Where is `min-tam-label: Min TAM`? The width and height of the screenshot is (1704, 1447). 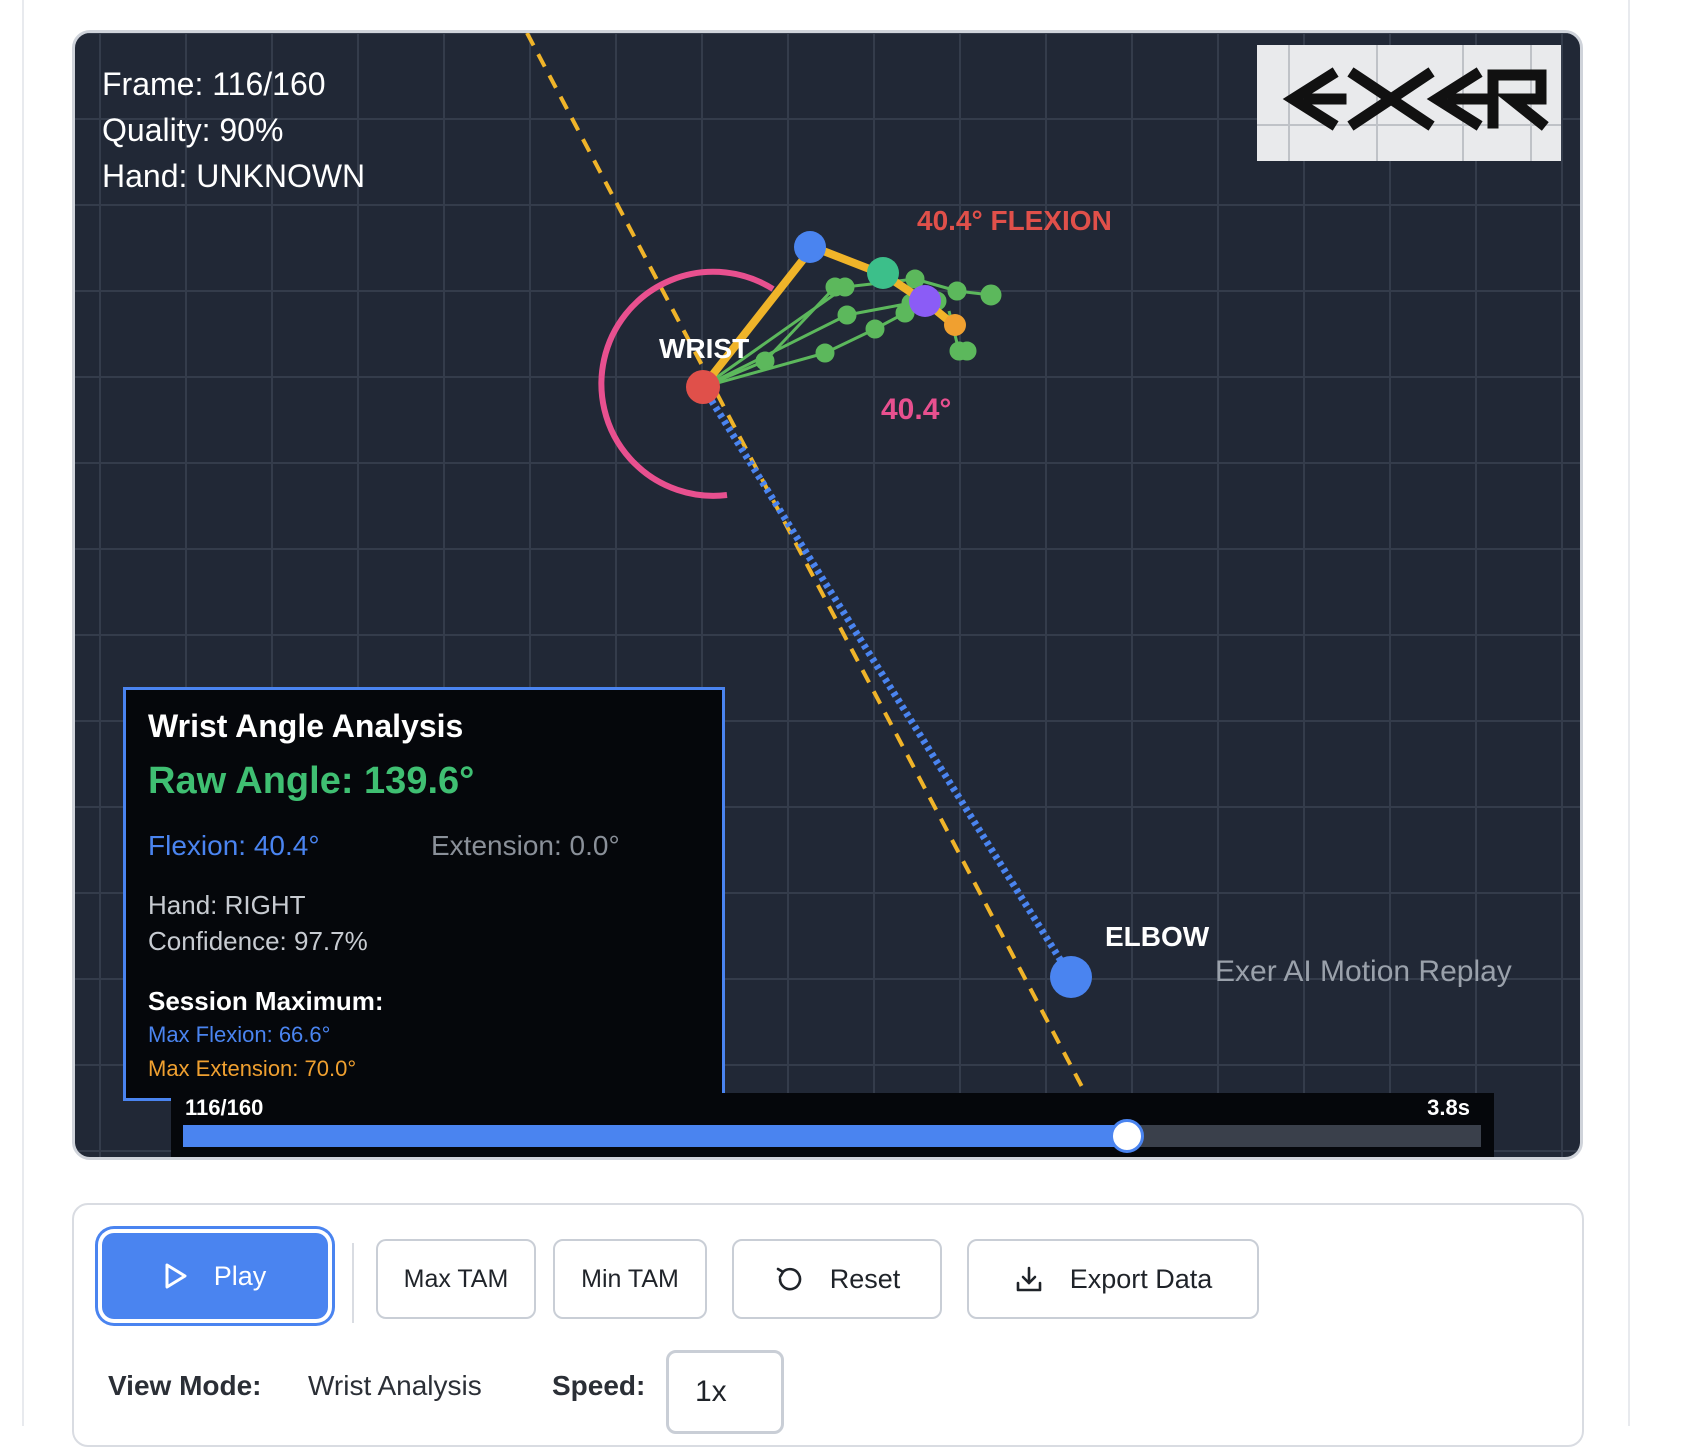
min-tam-label: Min TAM is located at coordinates (630, 1278).